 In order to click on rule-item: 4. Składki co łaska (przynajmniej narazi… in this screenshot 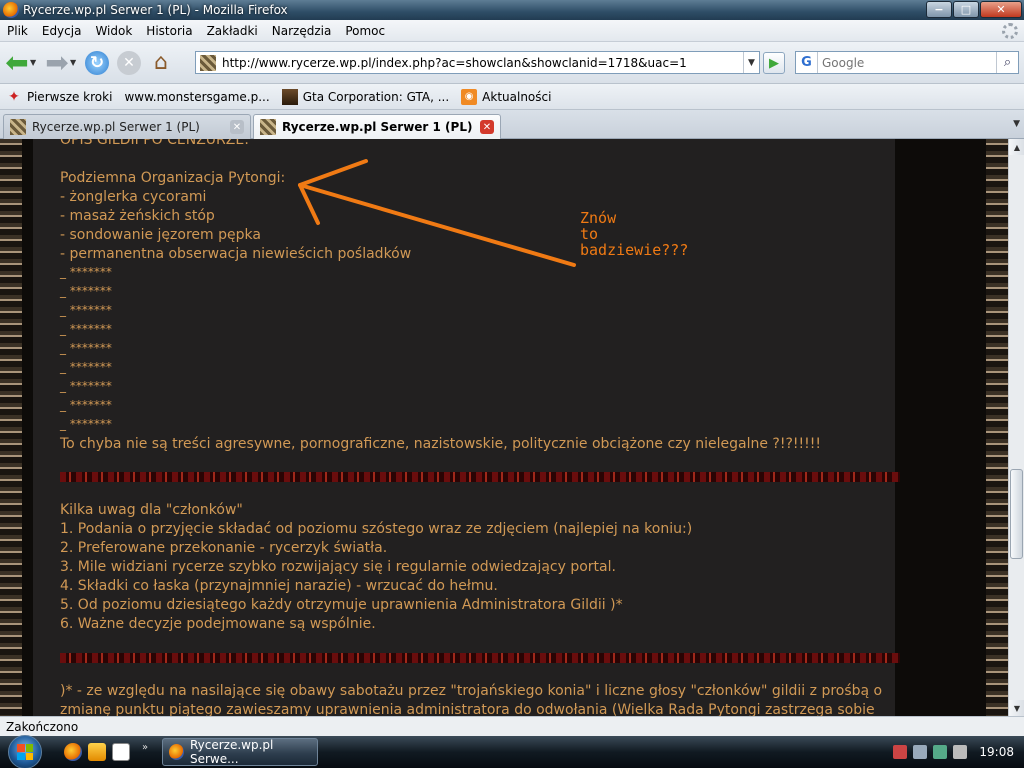, I will do `click(279, 586)`.